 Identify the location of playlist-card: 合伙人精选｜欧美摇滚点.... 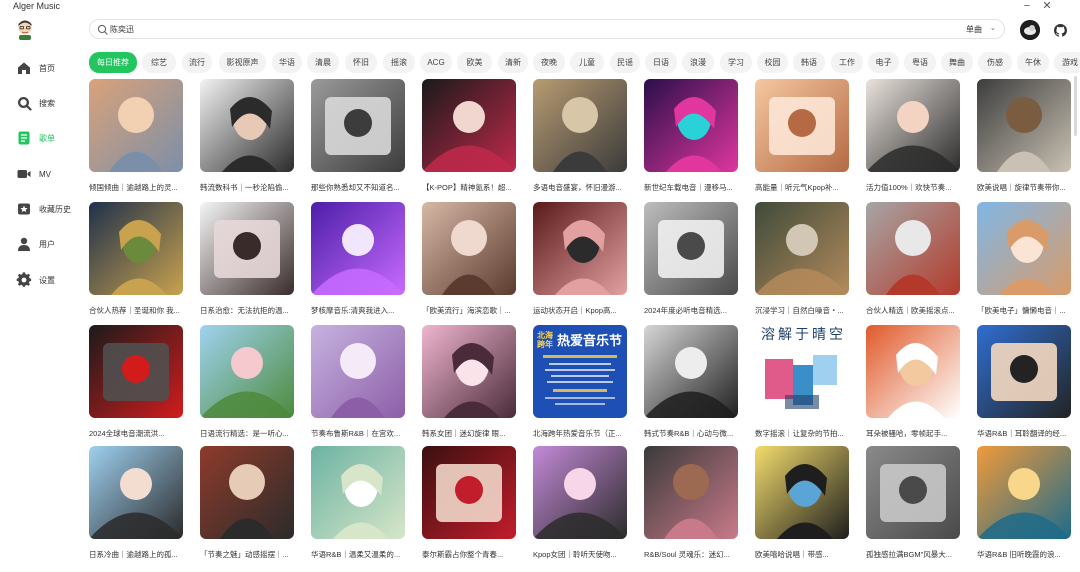
(913, 259).